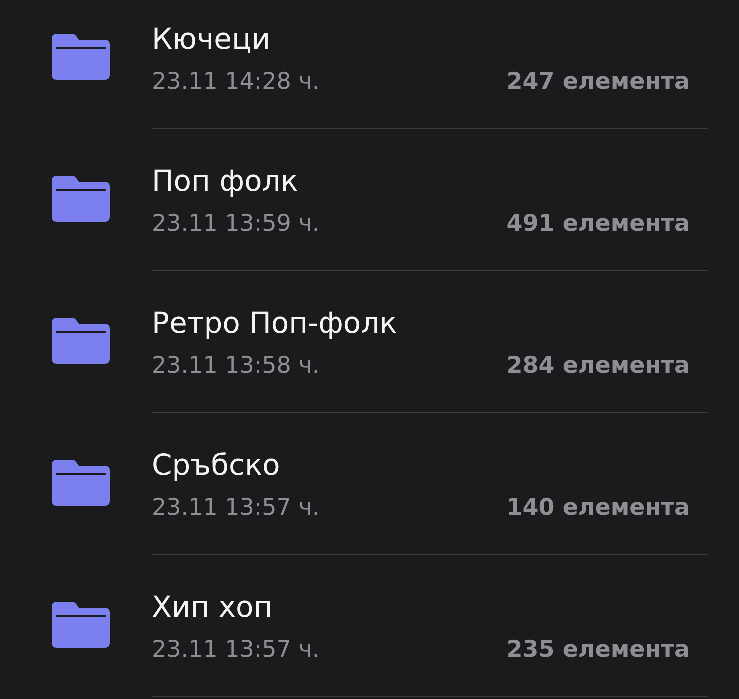 This screenshot has width=739, height=699. What do you see at coordinates (598, 82) in the screenshot?
I see `item-count: 247 елемента` at bounding box center [598, 82].